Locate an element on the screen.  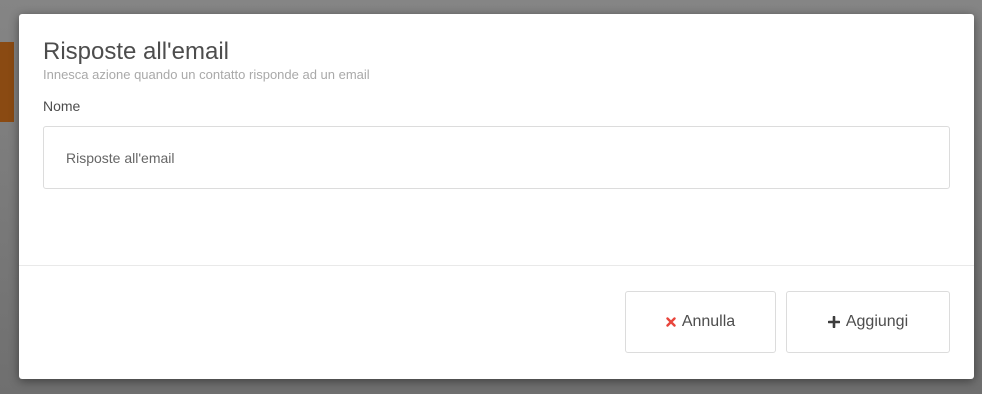
add-button-label: Aggiungi is located at coordinates (877, 321).